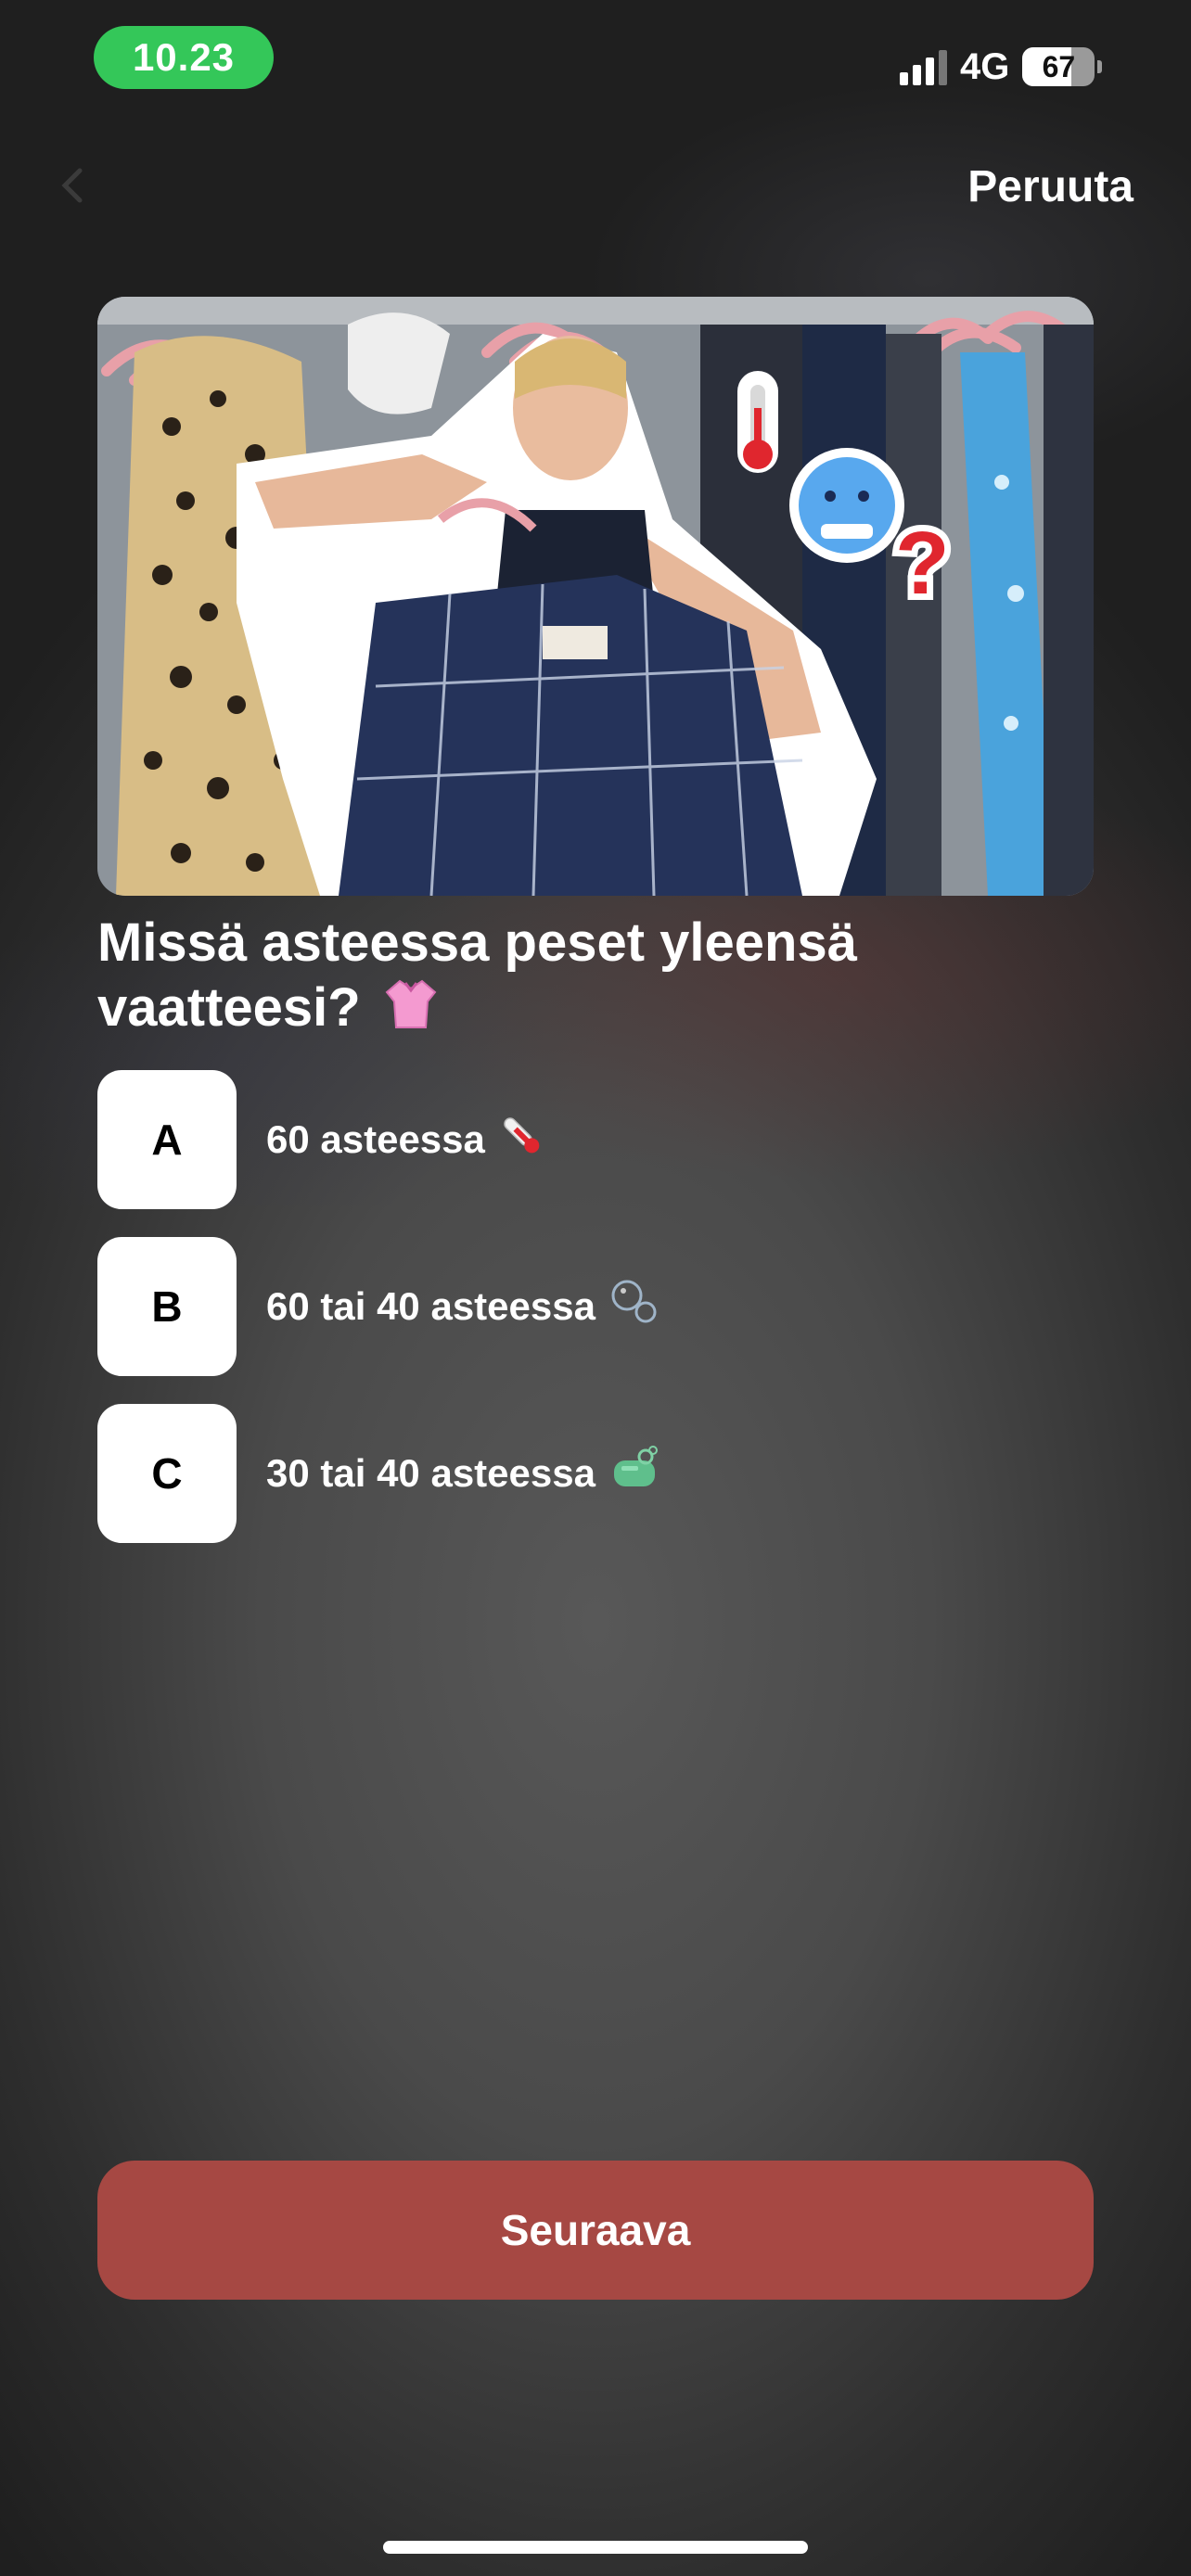 Image resolution: width=1191 pixels, height=2576 pixels. Describe the element at coordinates (411, 1011) in the screenshot. I see `shirt-icon` at that location.